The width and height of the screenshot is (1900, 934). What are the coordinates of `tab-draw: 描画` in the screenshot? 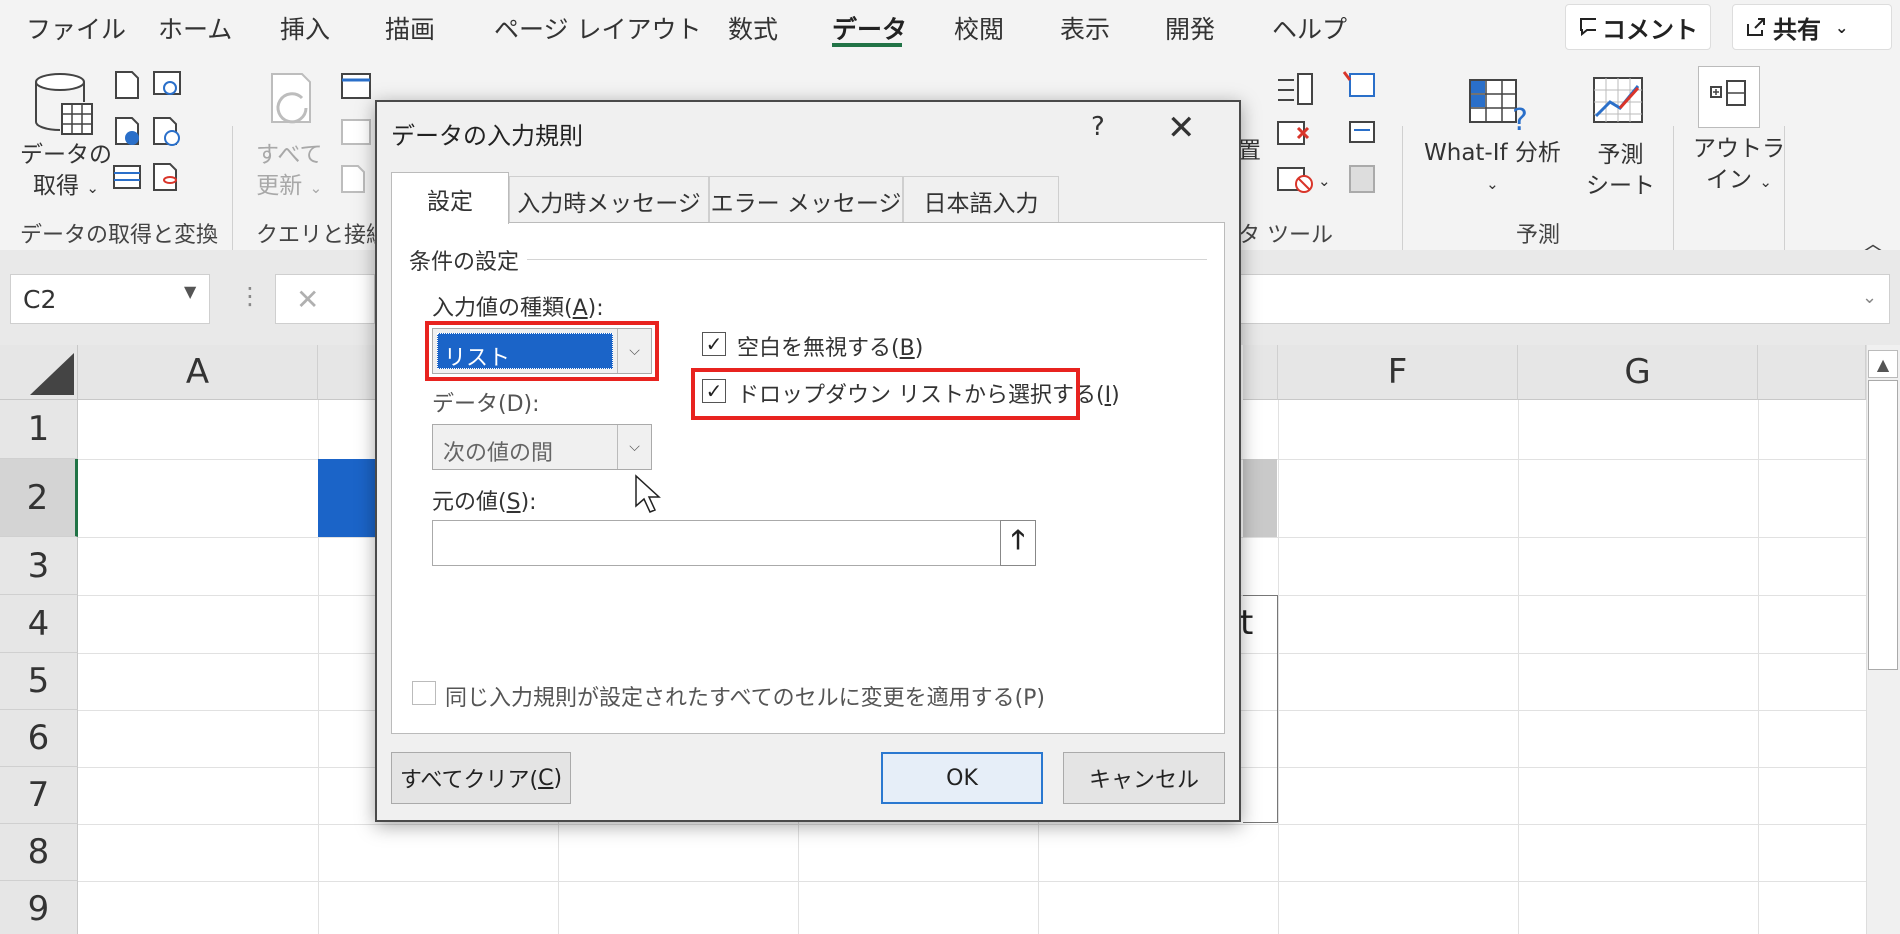 It's located at (410, 28).